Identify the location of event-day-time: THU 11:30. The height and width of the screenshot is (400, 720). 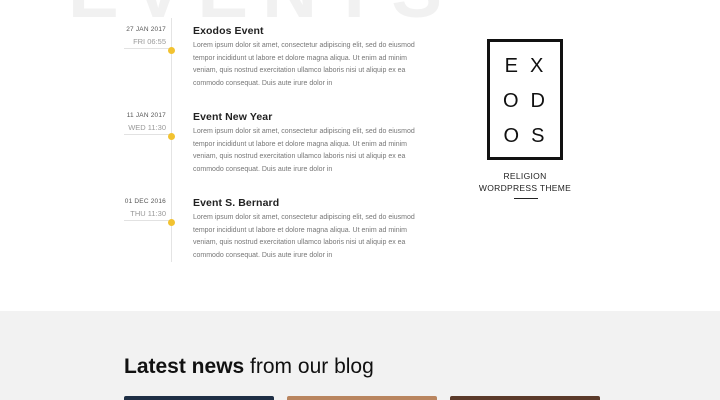
(148, 213).